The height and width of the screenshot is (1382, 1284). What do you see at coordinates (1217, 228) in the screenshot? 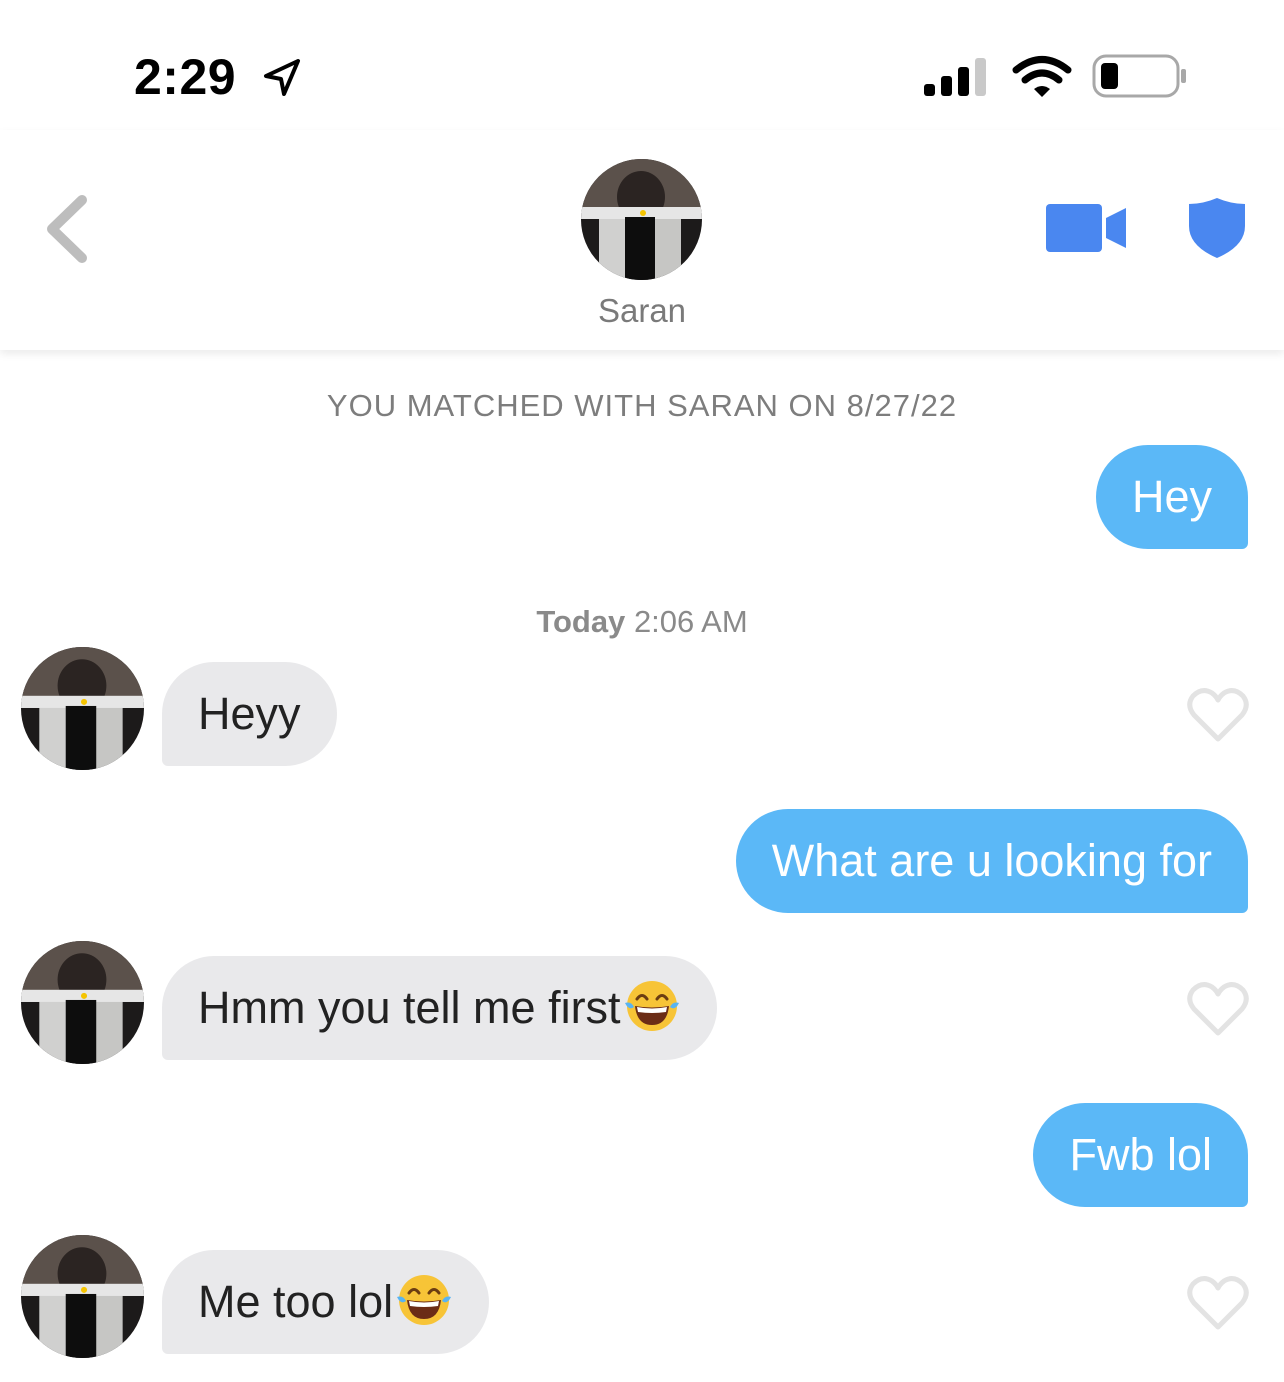
I see `shield-icon` at bounding box center [1217, 228].